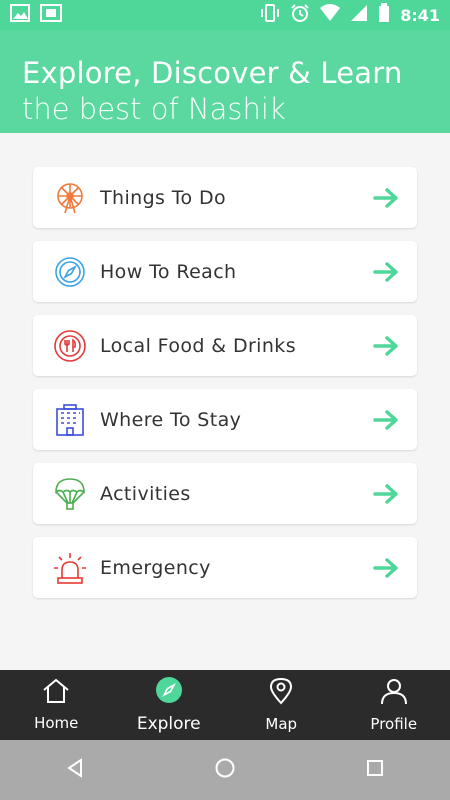 Image resolution: width=450 pixels, height=800 pixels. What do you see at coordinates (270, 15) in the screenshot?
I see `vibrate-icon` at bounding box center [270, 15].